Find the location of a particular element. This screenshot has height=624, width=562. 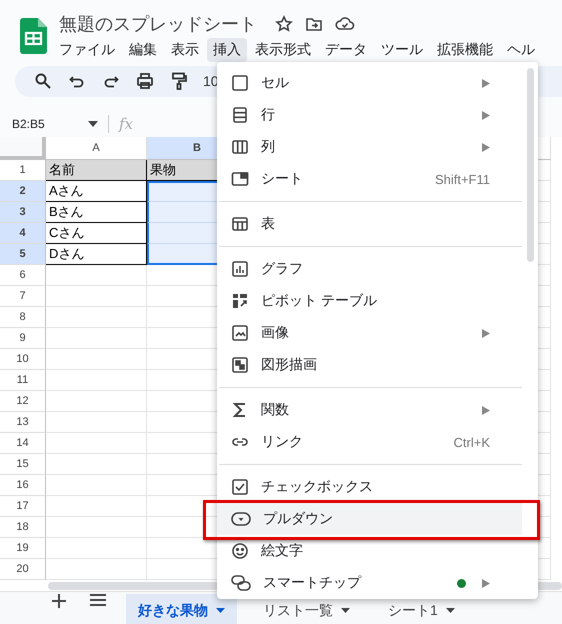

menu-item: チェックボックス is located at coordinates (369, 487).